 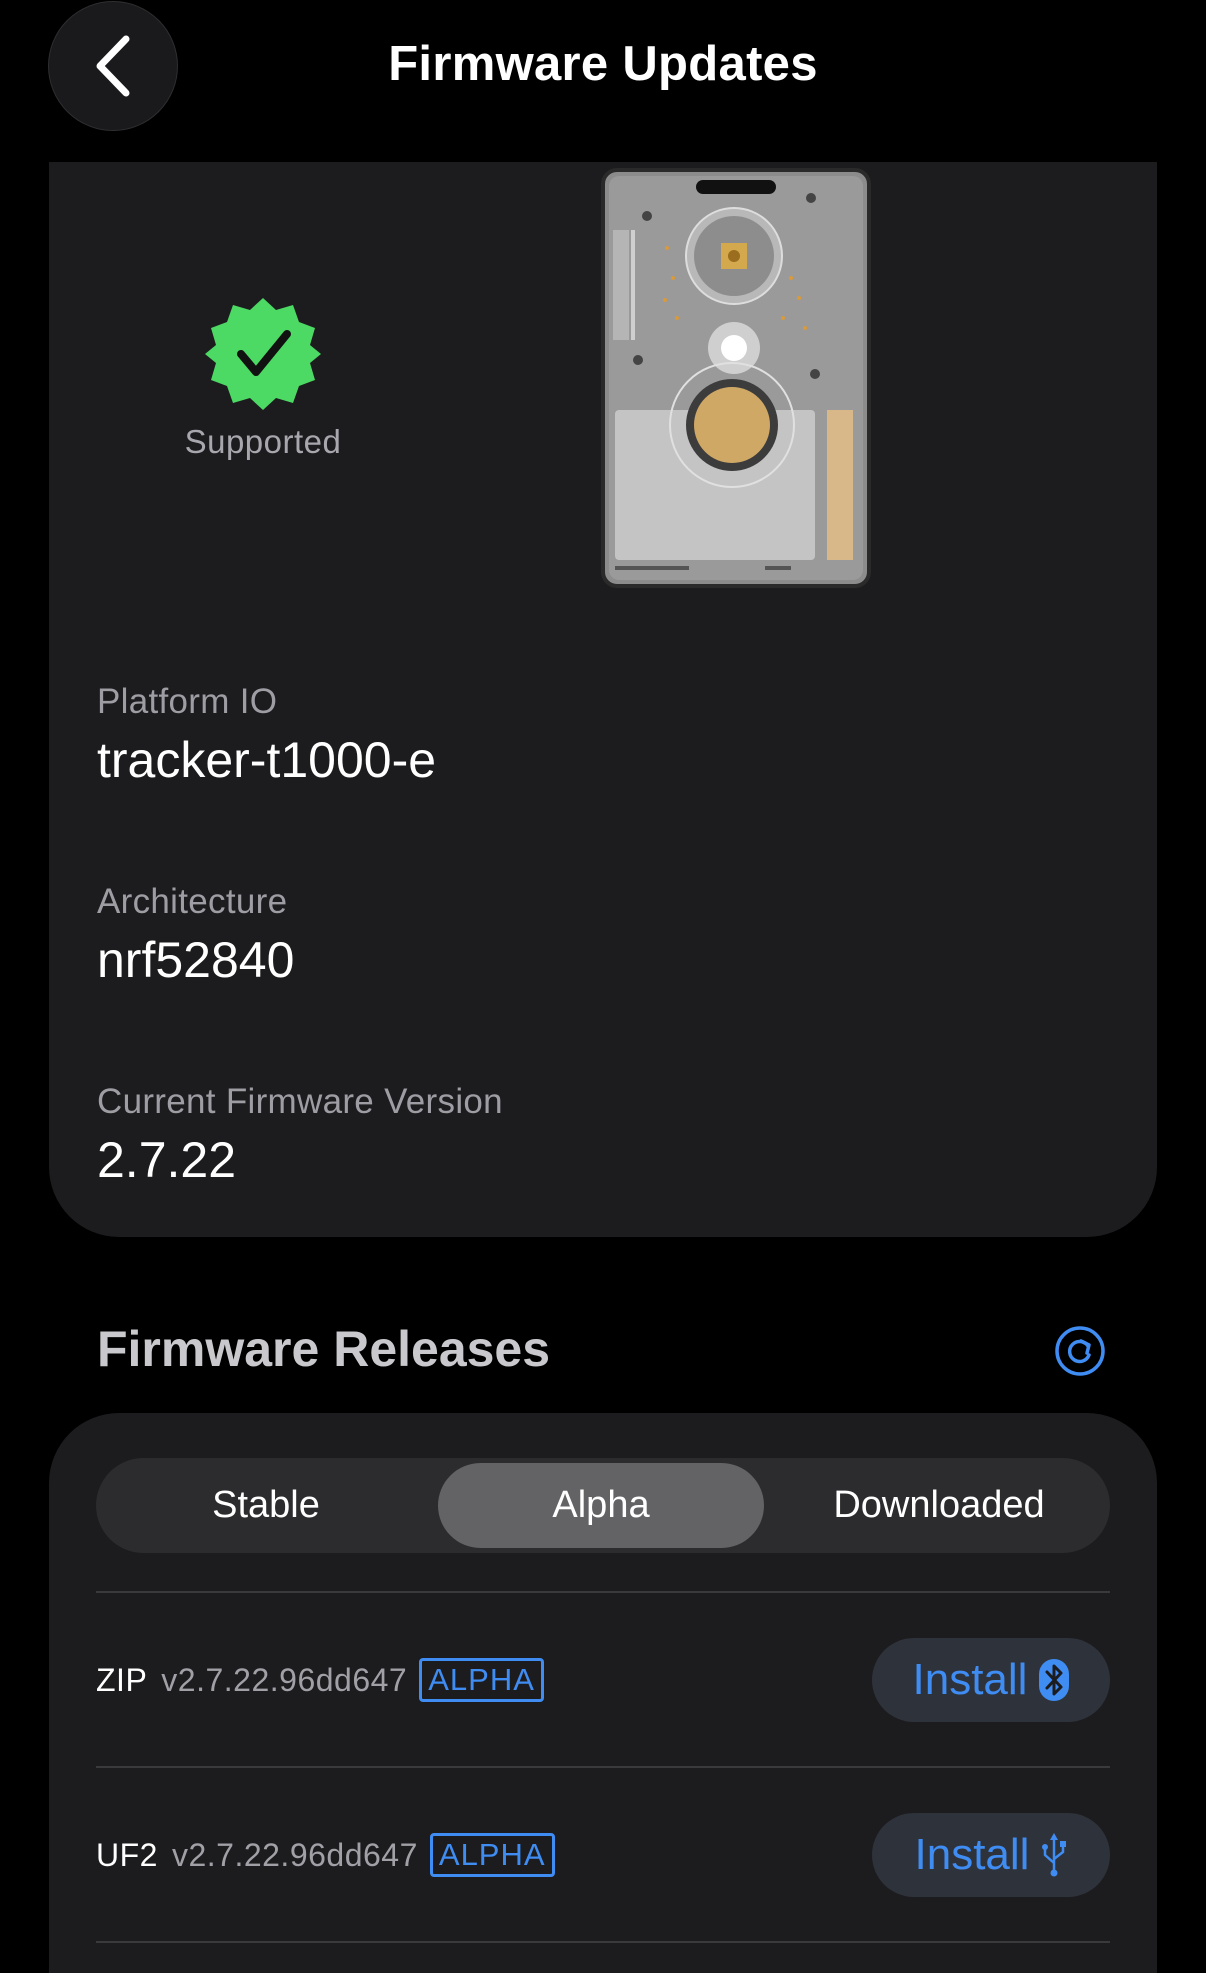 I want to click on support-badge: Supported, so click(x=263, y=378).